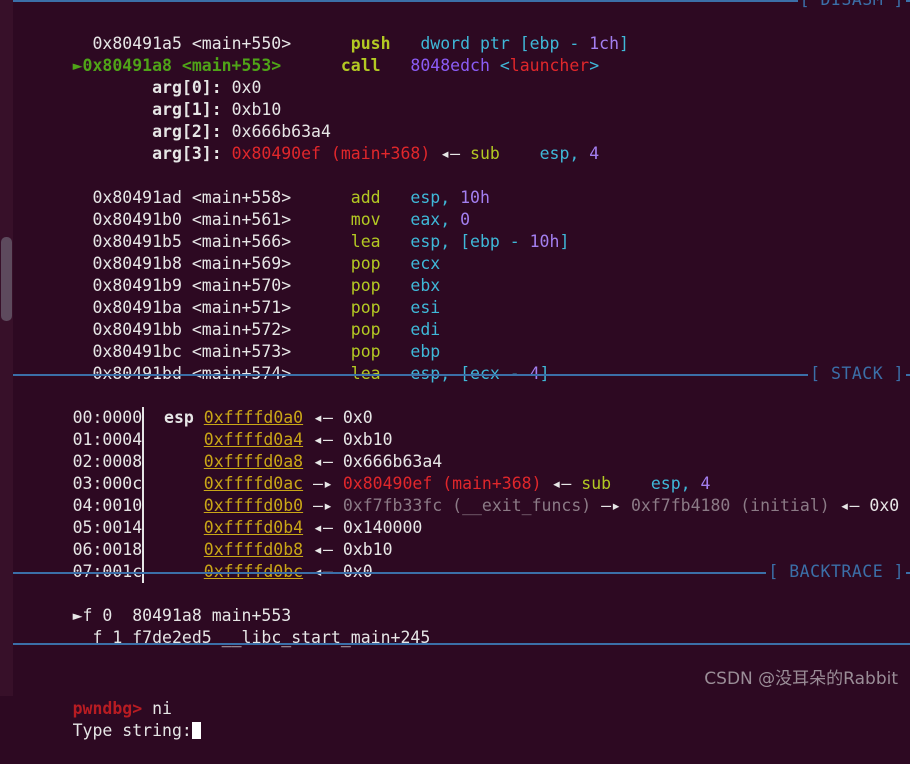 Image resolution: width=910 pixels, height=764 pixels. What do you see at coordinates (461, 604) in the screenshot?
I see `backtrace-frame-row: ►f 0 80491a8 main+553` at bounding box center [461, 604].